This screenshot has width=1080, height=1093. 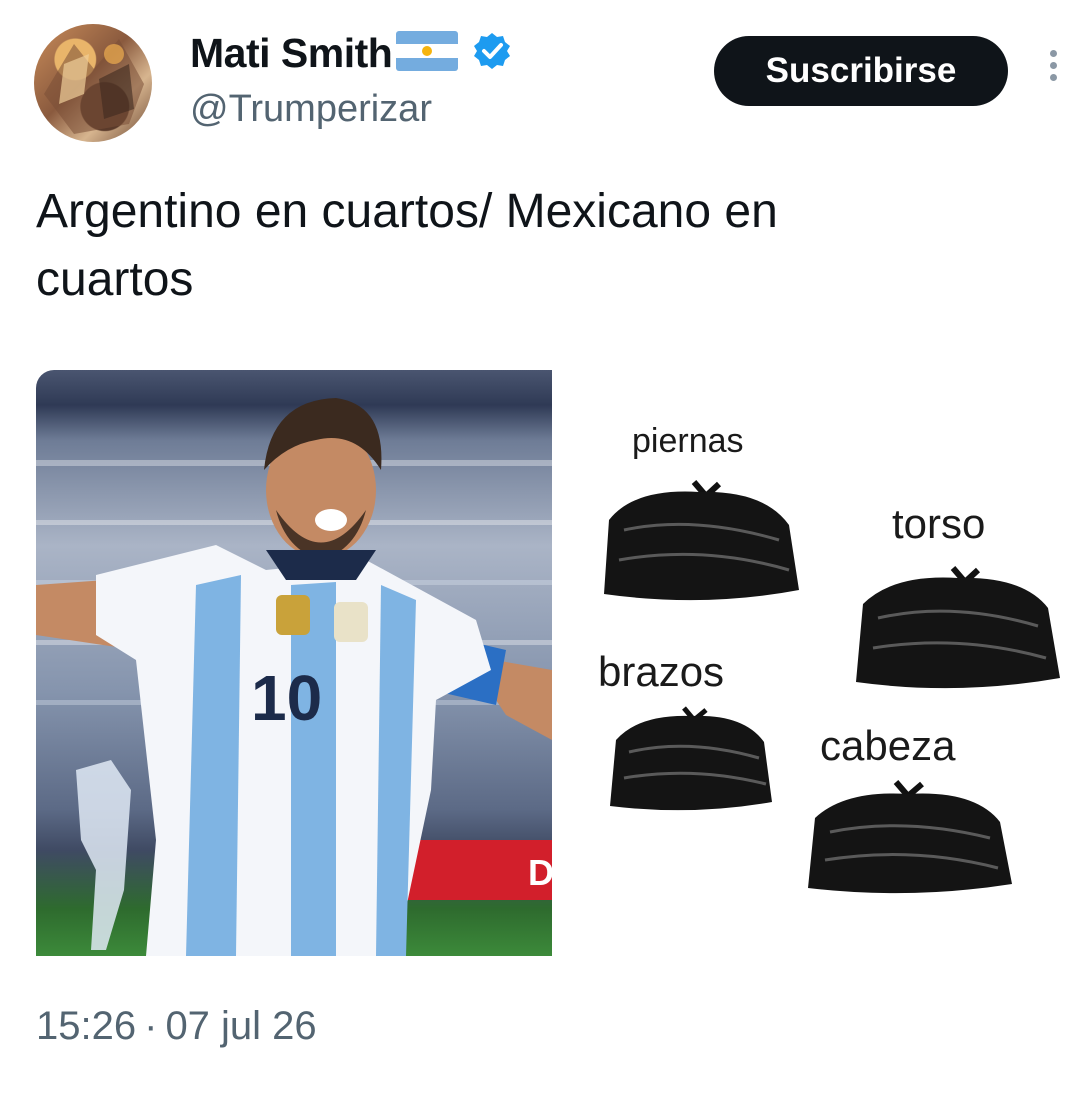 What do you see at coordinates (241, 1026) in the screenshot?
I see `timestamp-date: 07 jul 26` at bounding box center [241, 1026].